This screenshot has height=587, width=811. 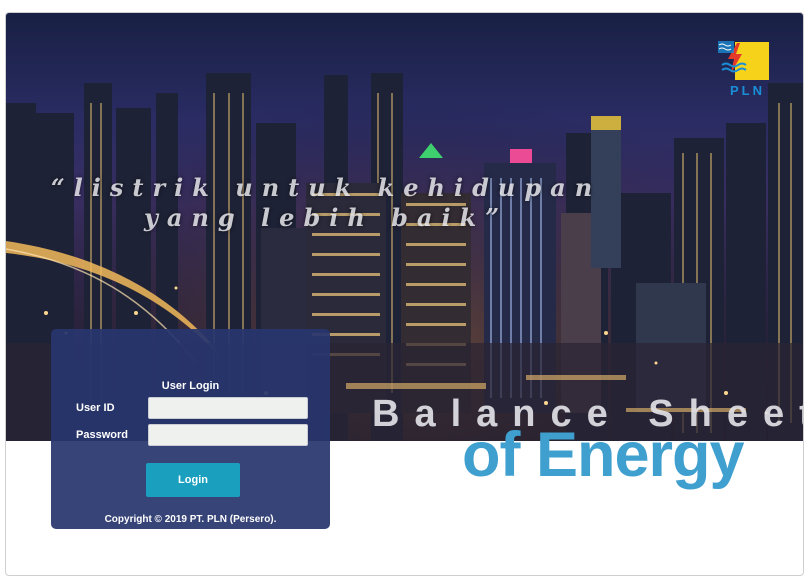 What do you see at coordinates (748, 70) in the screenshot?
I see `pln-logo: PLN` at bounding box center [748, 70].